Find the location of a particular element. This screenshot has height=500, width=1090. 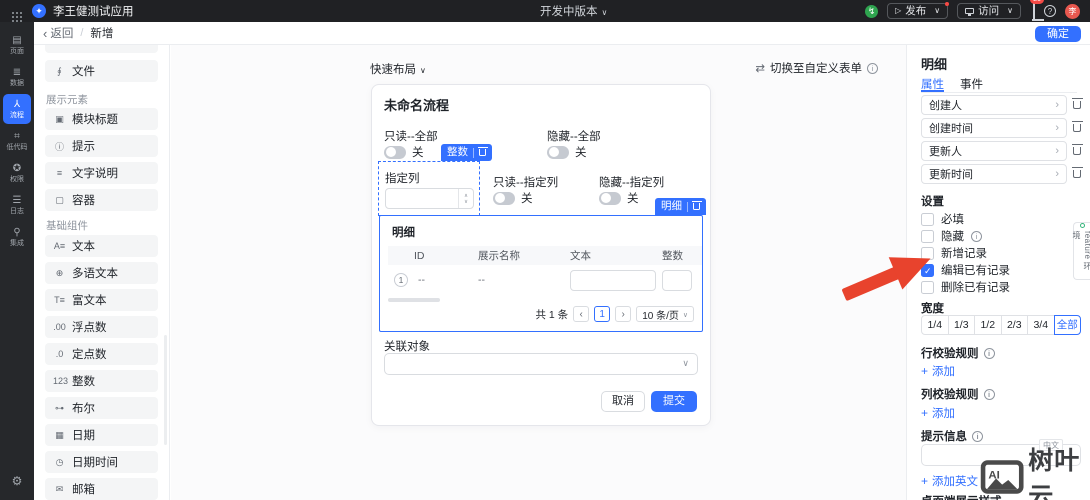

cancel-button: 取消 is located at coordinates (623, 401).